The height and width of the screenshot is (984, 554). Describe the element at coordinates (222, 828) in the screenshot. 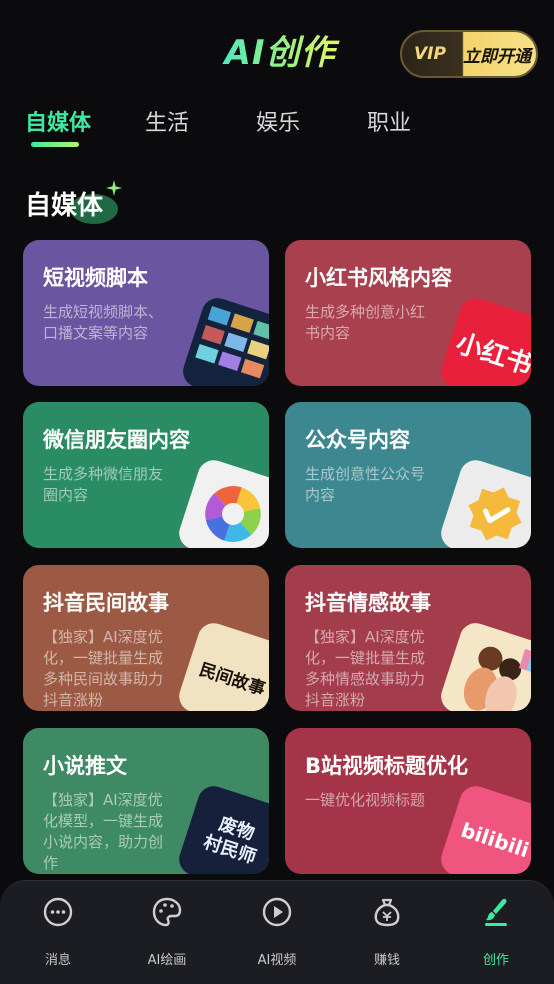

I see `novel-cover-icon: 废物 村民师` at that location.